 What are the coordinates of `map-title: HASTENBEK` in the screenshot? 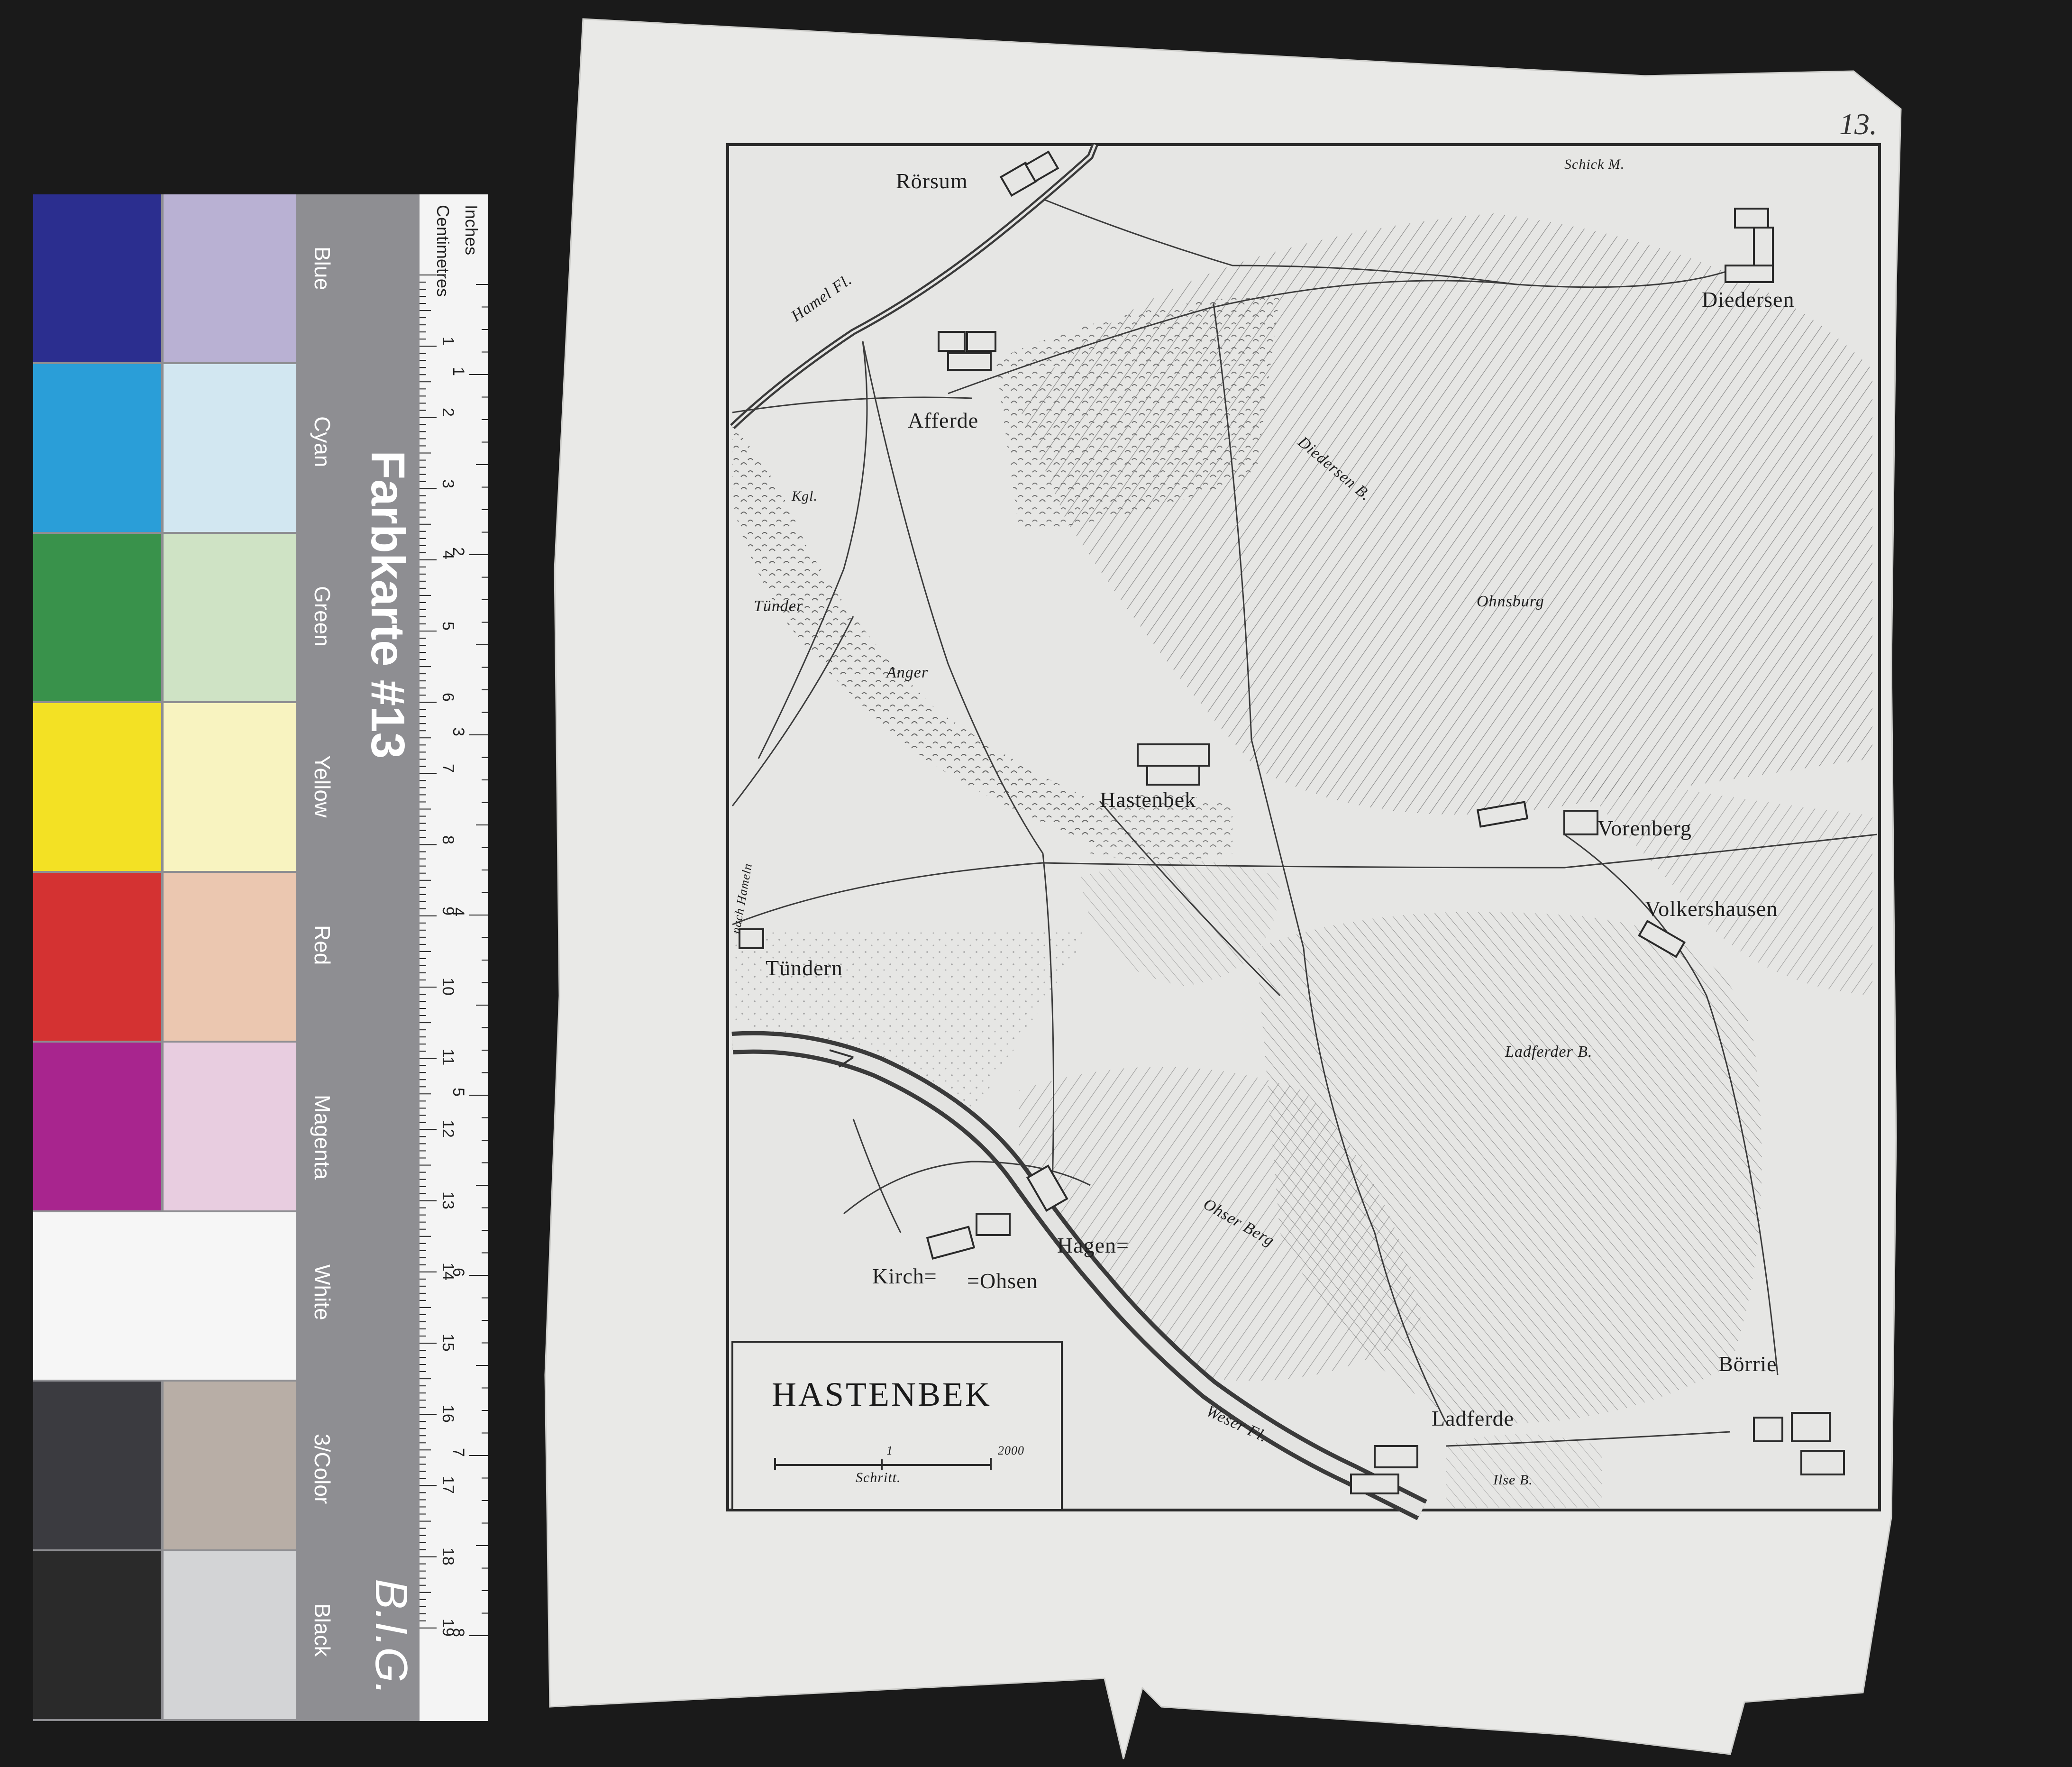 It's located at (882, 1394).